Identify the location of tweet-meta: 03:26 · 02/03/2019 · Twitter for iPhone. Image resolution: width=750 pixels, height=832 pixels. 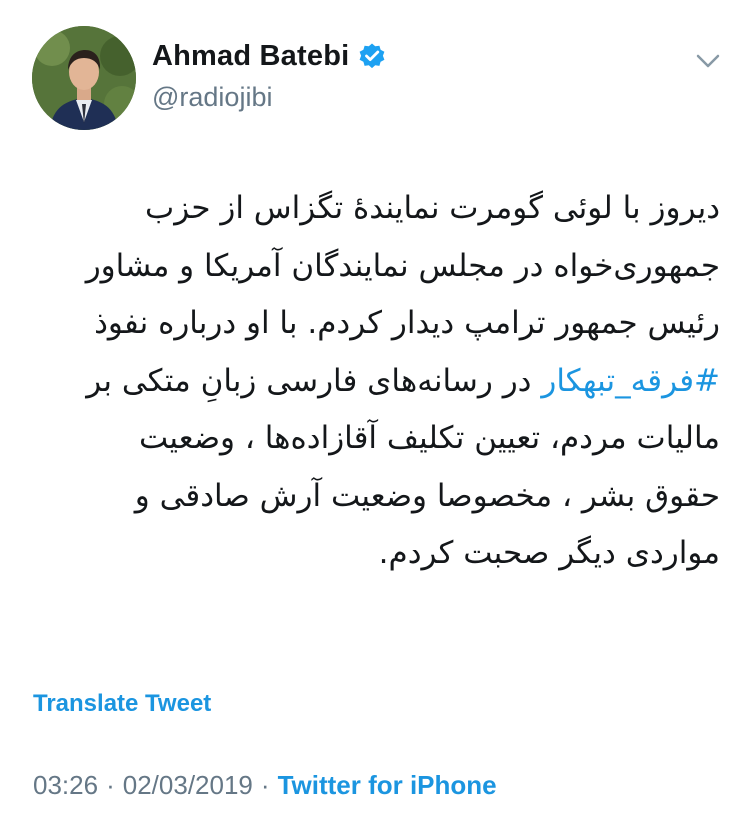
(265, 785).